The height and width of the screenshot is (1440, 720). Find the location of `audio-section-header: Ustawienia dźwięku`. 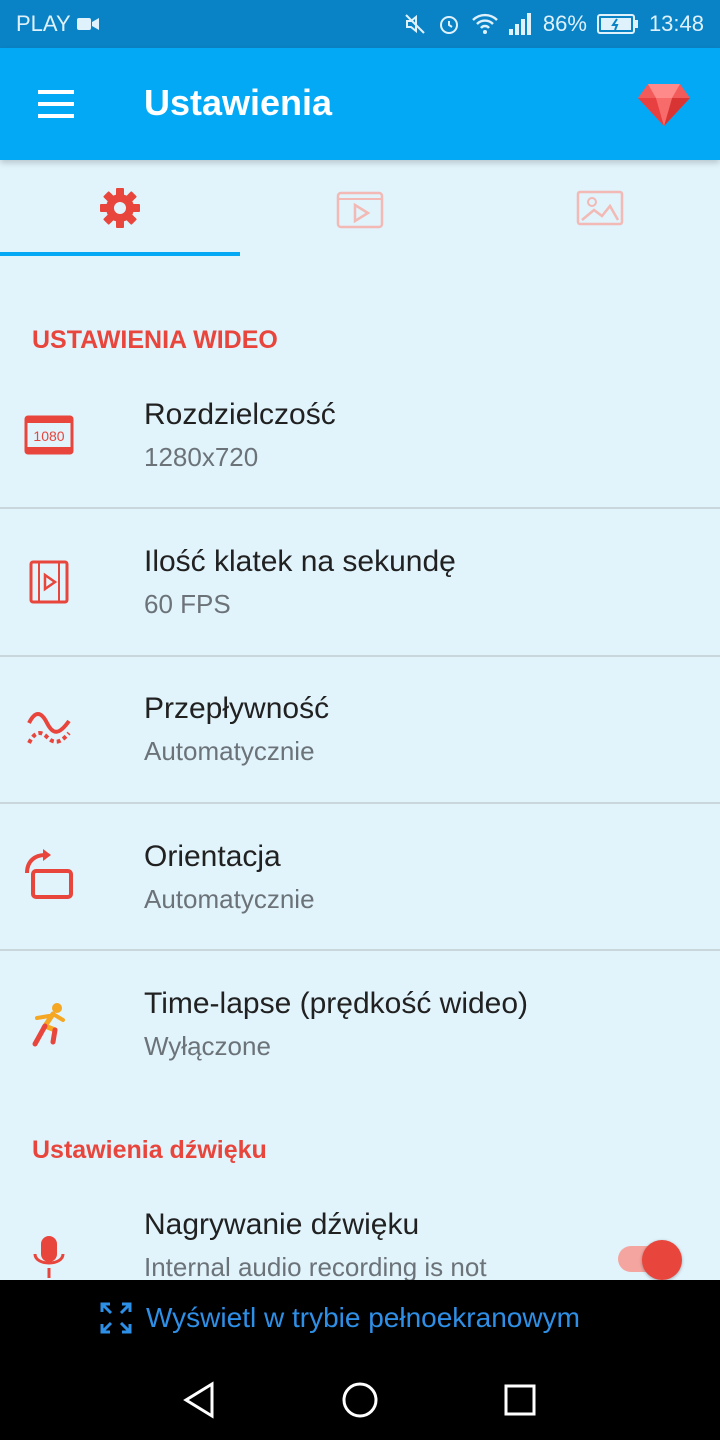

audio-section-header: Ustawienia dźwięku is located at coordinates (149, 1150).